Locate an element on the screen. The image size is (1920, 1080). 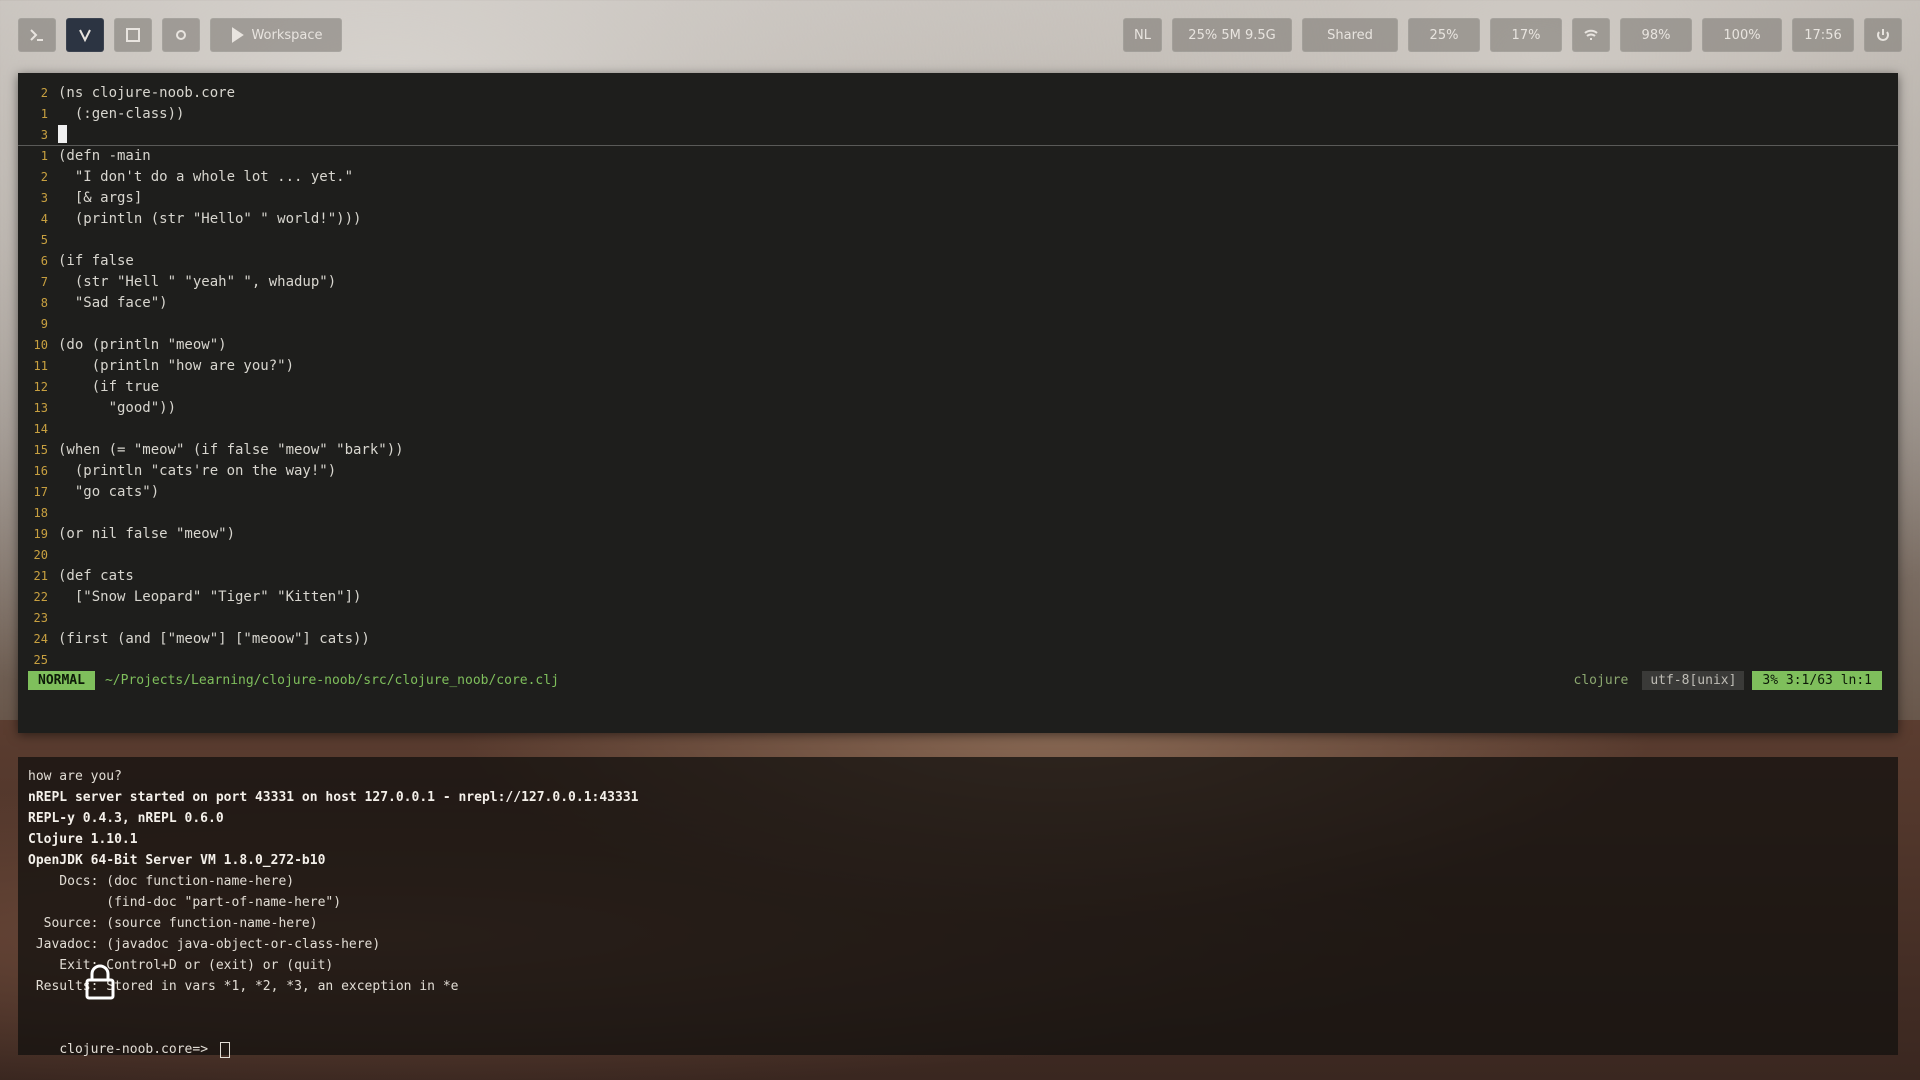
code-text: (do (println "meow") is located at coordinates (142, 345).